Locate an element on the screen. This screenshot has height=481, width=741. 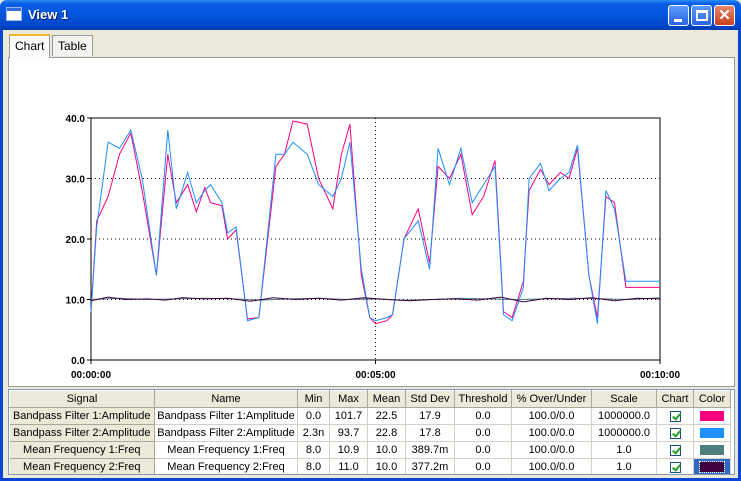
column-header: Color is located at coordinates (712, 399).